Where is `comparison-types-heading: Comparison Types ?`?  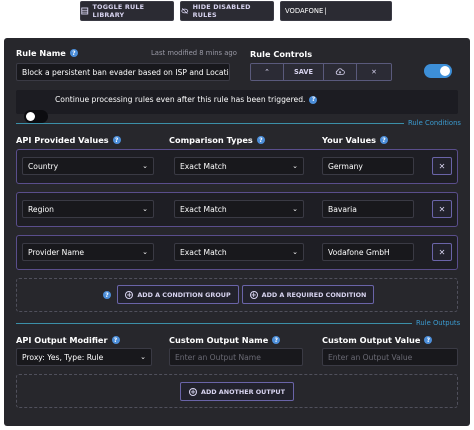
comparison-types-heading: Comparison Types ? is located at coordinates (217, 140).